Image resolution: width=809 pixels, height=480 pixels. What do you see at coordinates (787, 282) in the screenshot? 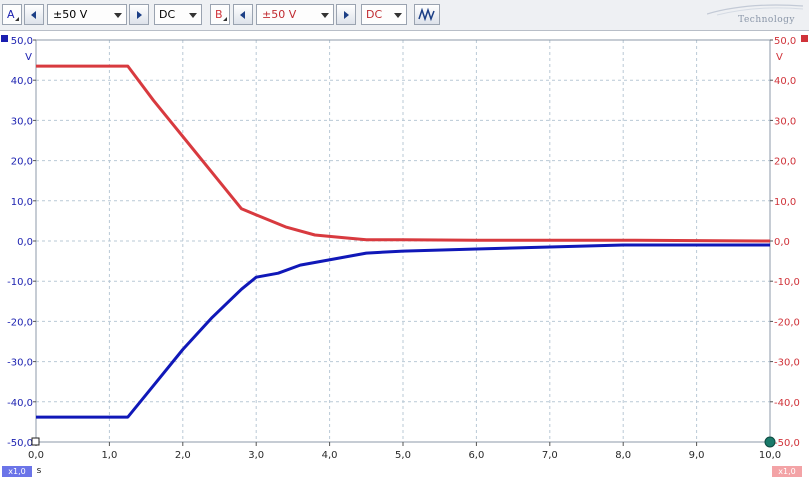
I see `y-tick-label-right: -10,0` at bounding box center [787, 282].